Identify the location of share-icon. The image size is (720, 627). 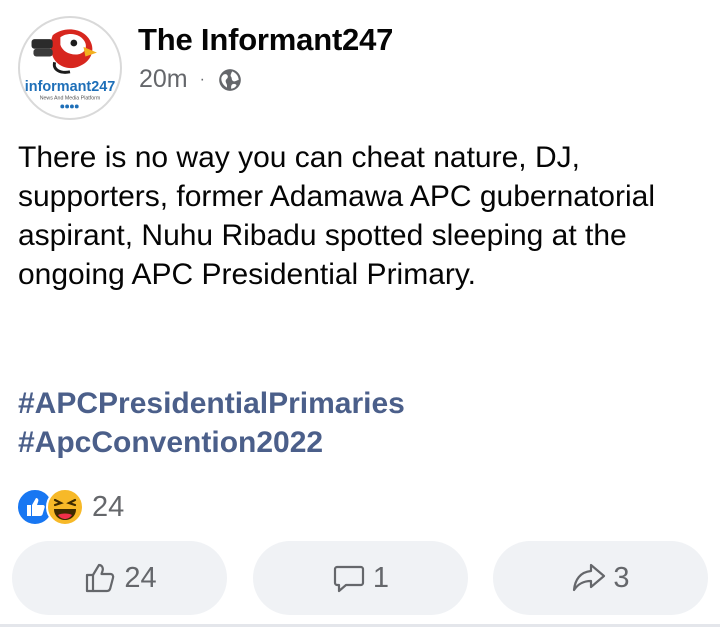
(589, 577).